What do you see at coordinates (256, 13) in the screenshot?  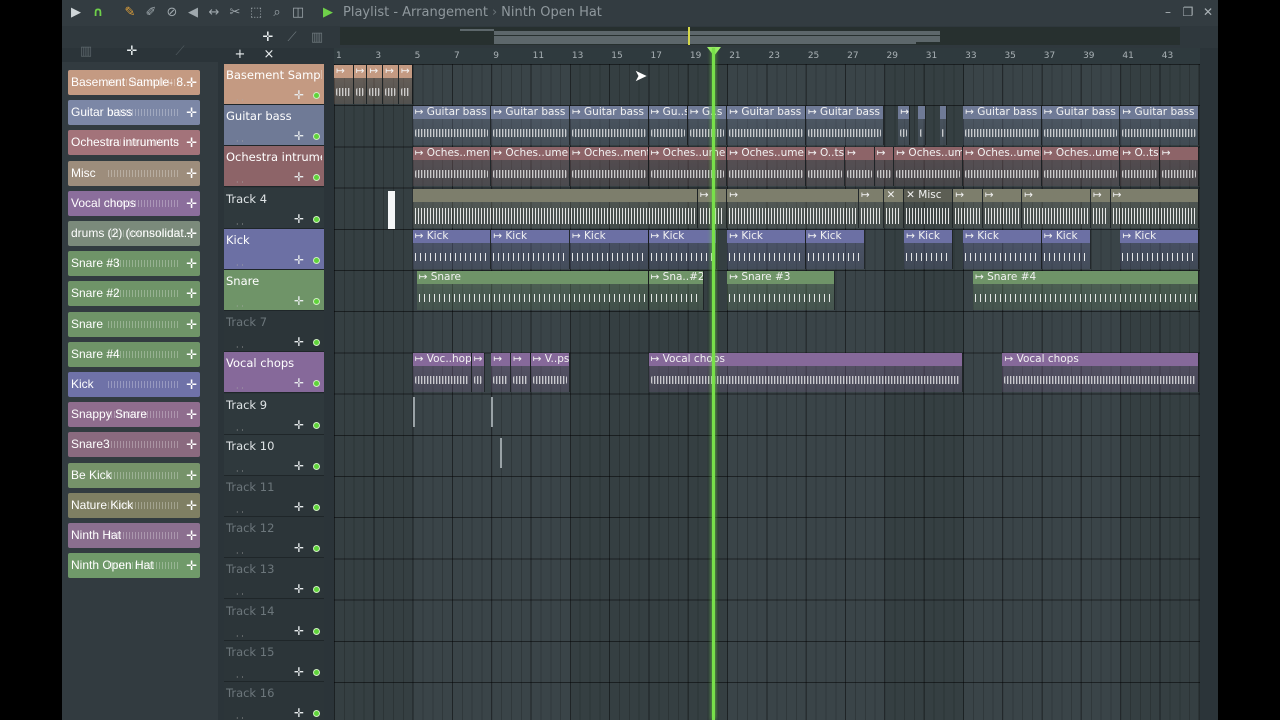 I see `select-tool-icon: ⬚` at bounding box center [256, 13].